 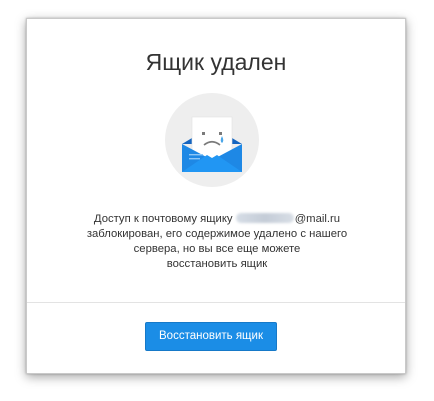 What do you see at coordinates (216, 62) in the screenshot?
I see `dialog-title: Ящик удален` at bounding box center [216, 62].